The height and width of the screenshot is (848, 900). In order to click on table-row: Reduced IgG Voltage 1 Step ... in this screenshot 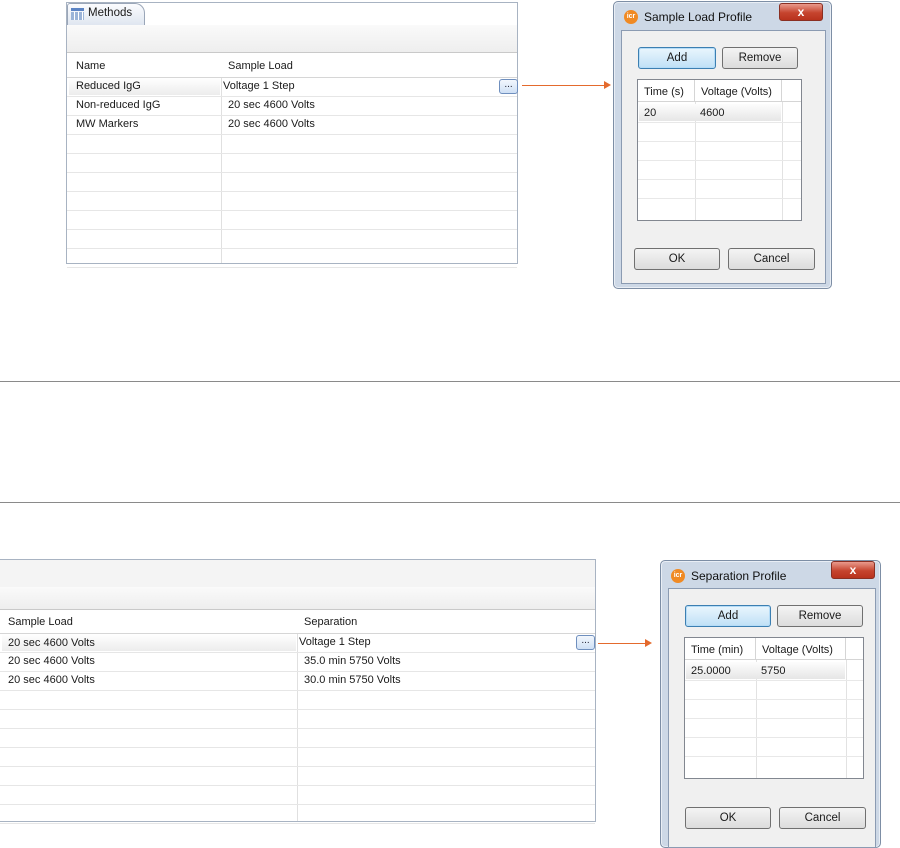, I will do `click(292, 87)`.